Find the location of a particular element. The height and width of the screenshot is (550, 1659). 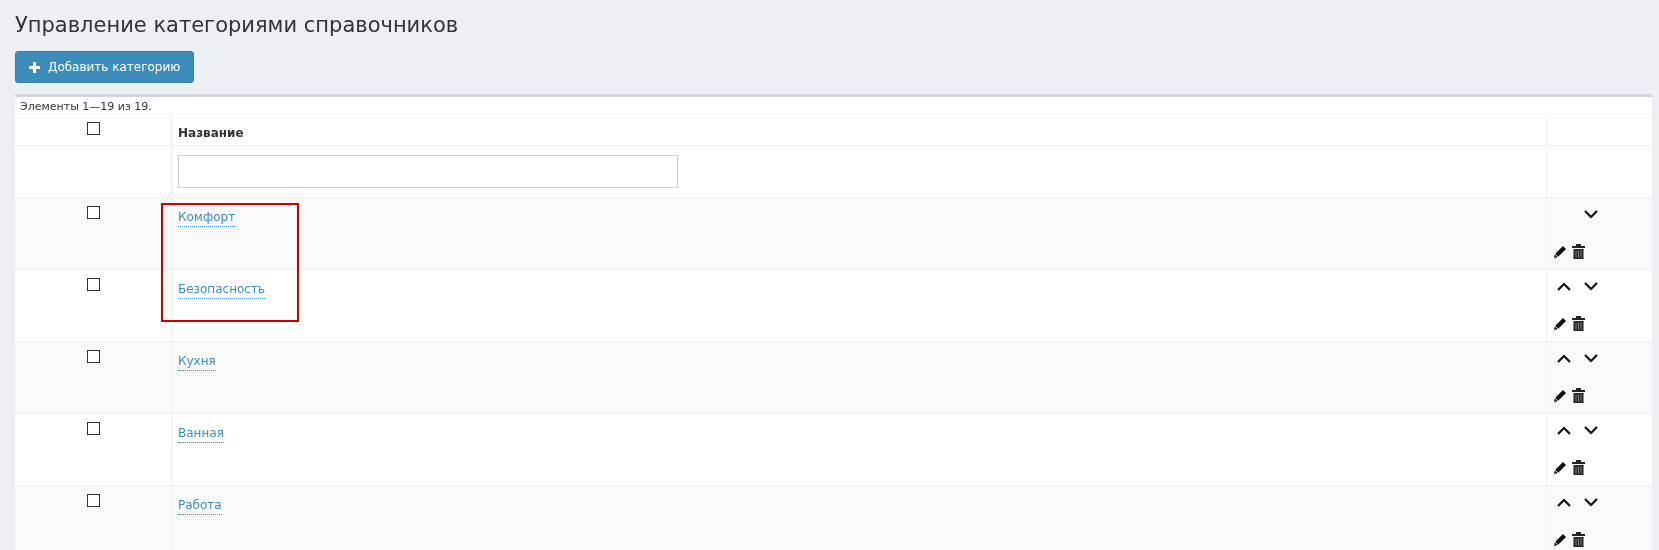

filter-field is located at coordinates (428, 171).